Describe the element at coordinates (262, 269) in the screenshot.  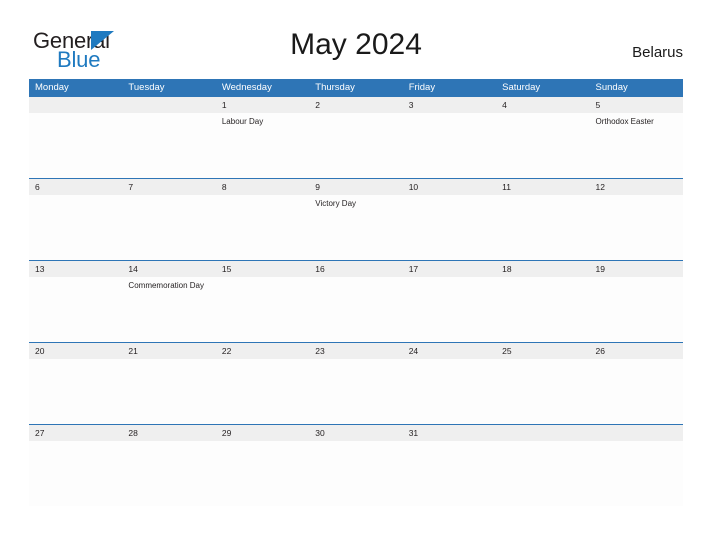
I see `day-number: 15` at that location.